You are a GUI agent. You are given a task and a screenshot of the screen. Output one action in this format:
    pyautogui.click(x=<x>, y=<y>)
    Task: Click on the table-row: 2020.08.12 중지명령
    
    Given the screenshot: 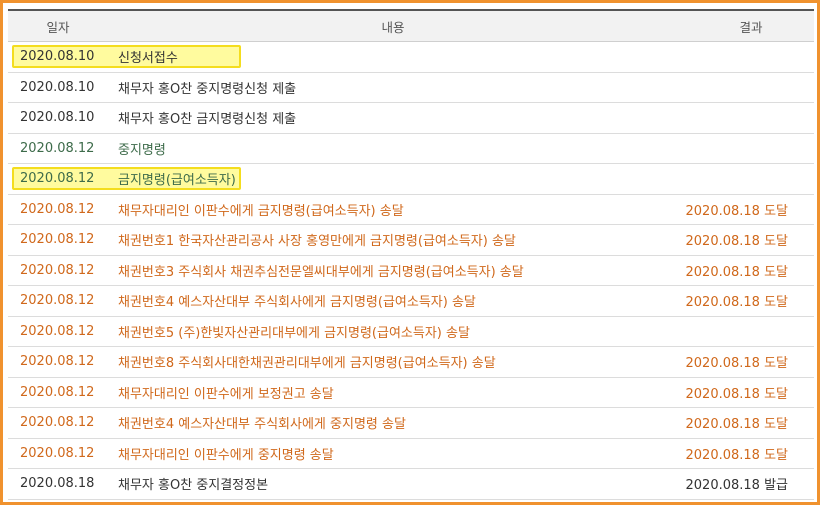 What is the action you would take?
    pyautogui.click(x=411, y=149)
    